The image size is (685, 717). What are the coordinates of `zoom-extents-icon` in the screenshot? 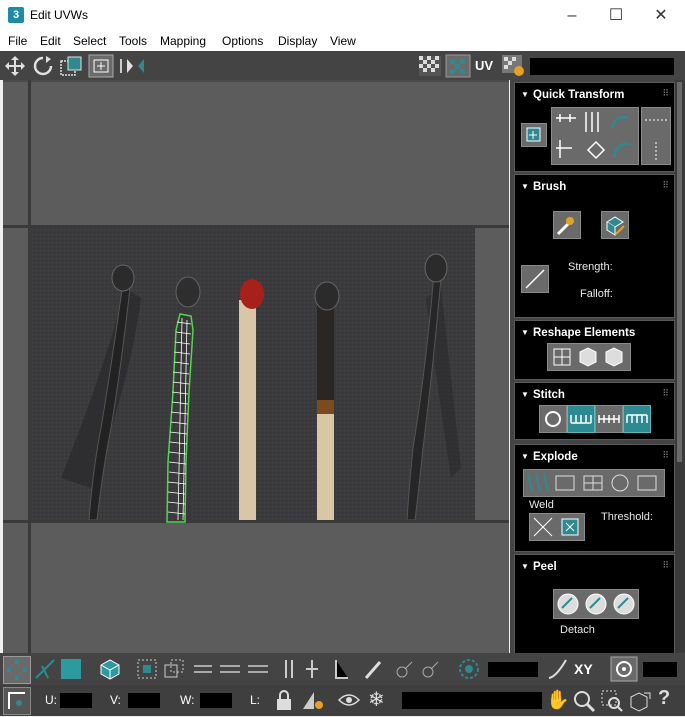 It's located at (641, 701).